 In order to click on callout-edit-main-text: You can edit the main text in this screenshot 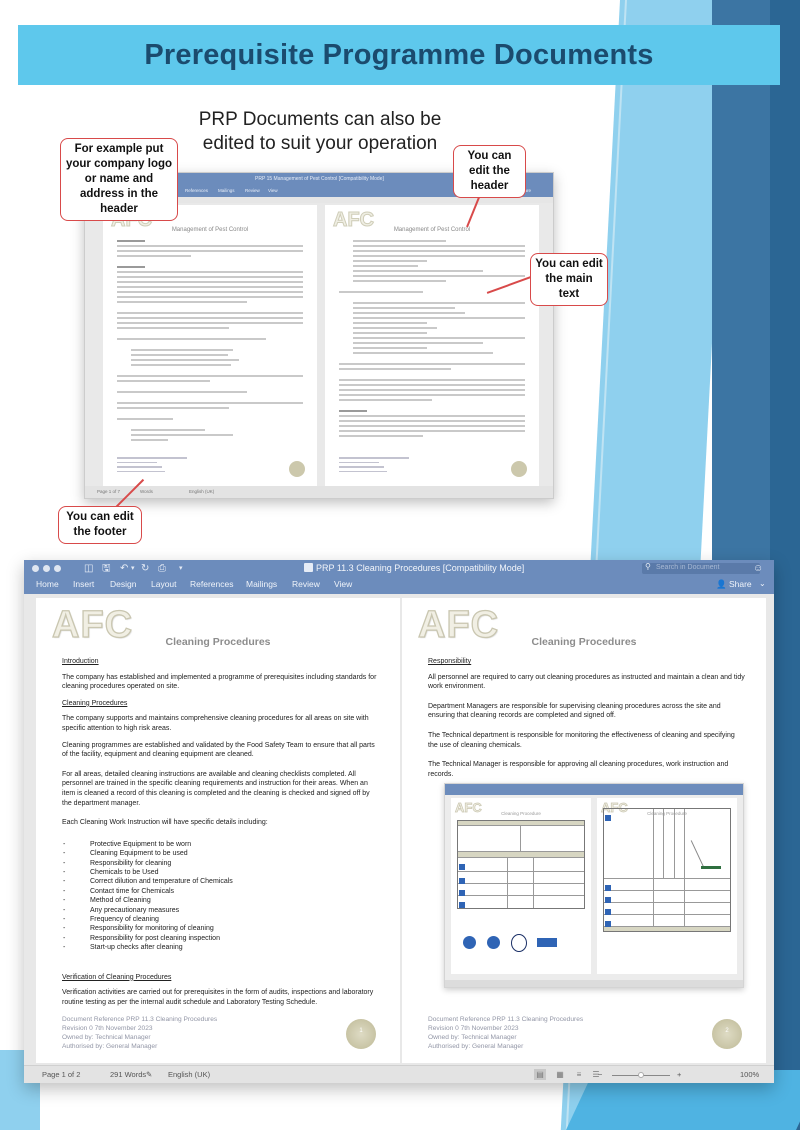, I will do `click(569, 279)`.